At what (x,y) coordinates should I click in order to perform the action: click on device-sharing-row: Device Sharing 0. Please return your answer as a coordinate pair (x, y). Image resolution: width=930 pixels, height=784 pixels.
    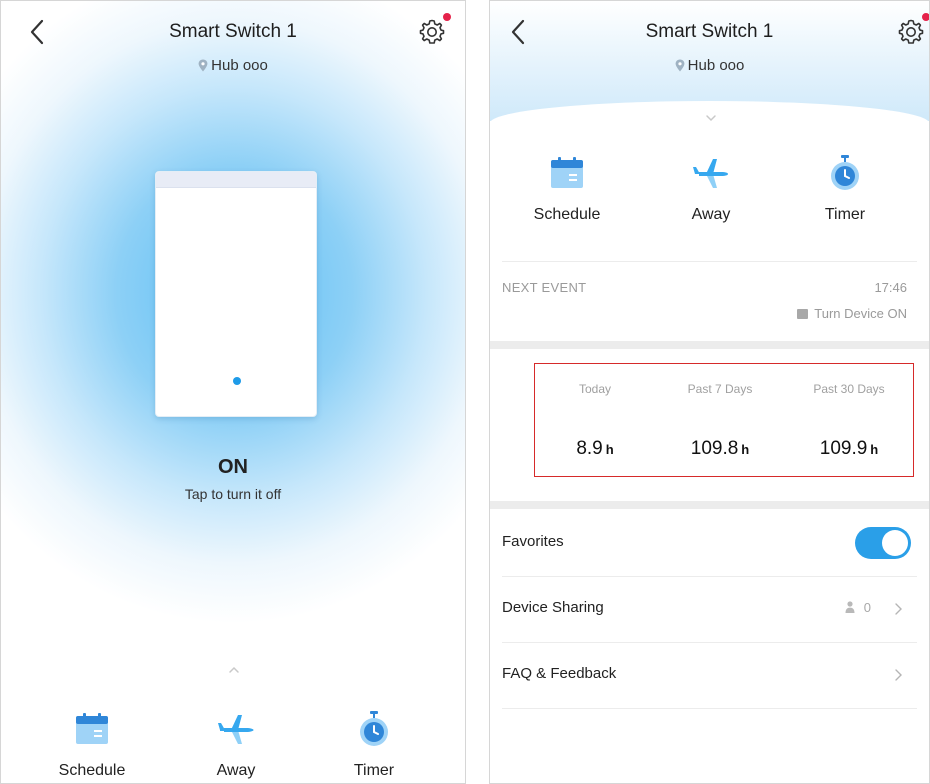
    Looking at the image, I should click on (709, 610).